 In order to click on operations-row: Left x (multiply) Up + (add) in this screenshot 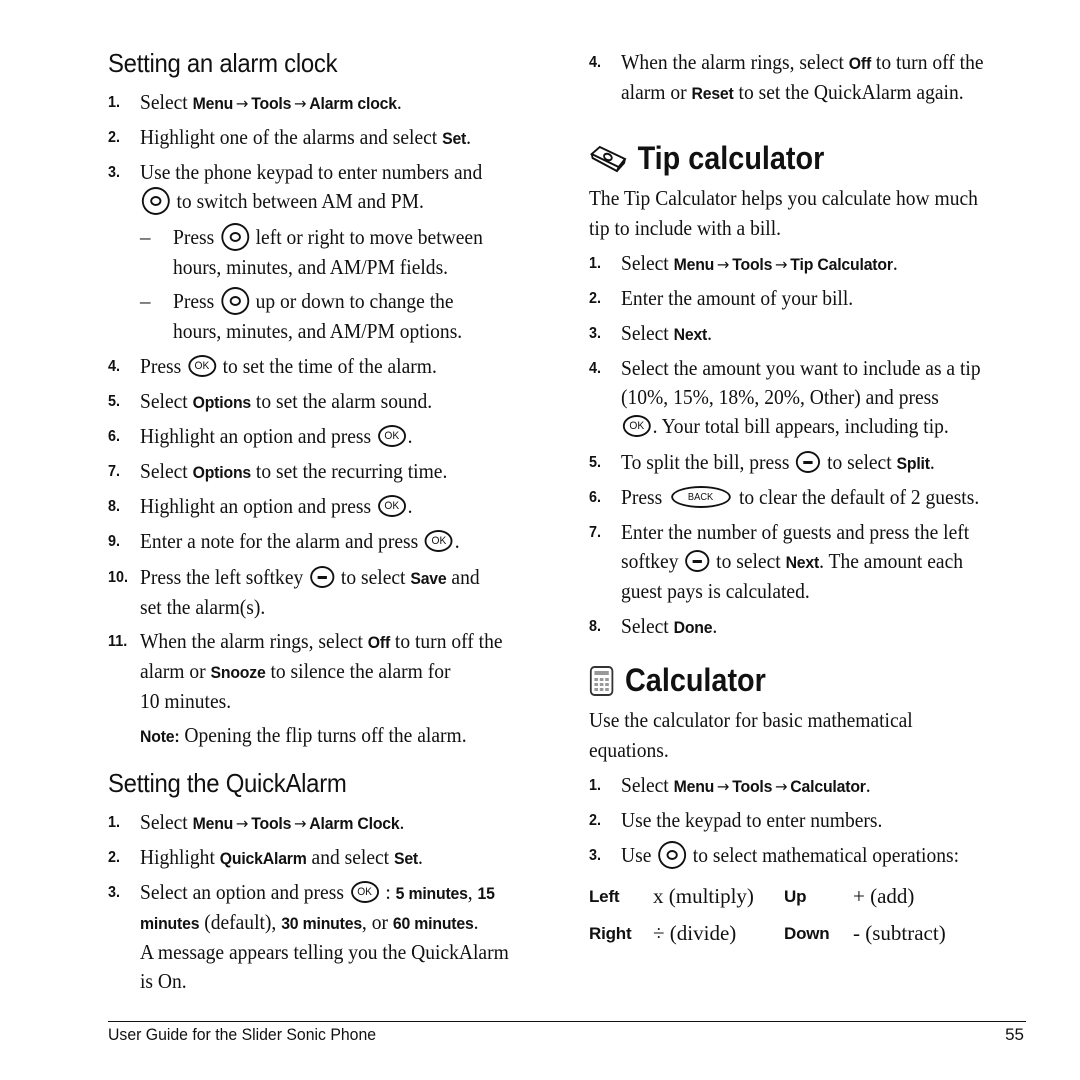, I will do `click(752, 896)`.